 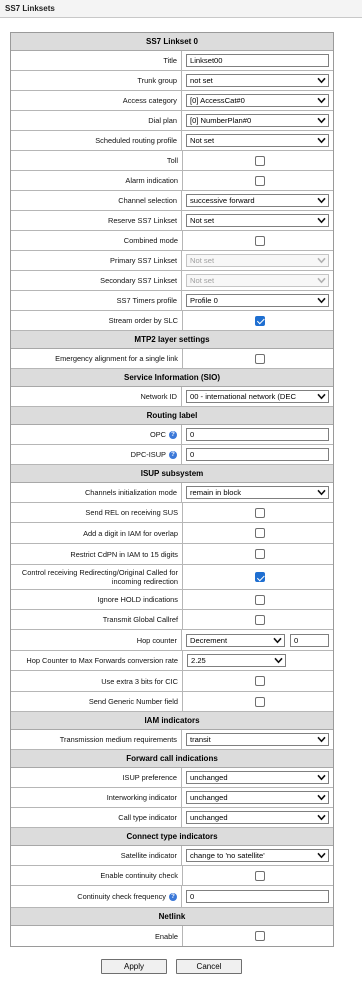 What do you see at coordinates (257, 140) in the screenshot?
I see `scheduled-routing-select: Not set` at bounding box center [257, 140].